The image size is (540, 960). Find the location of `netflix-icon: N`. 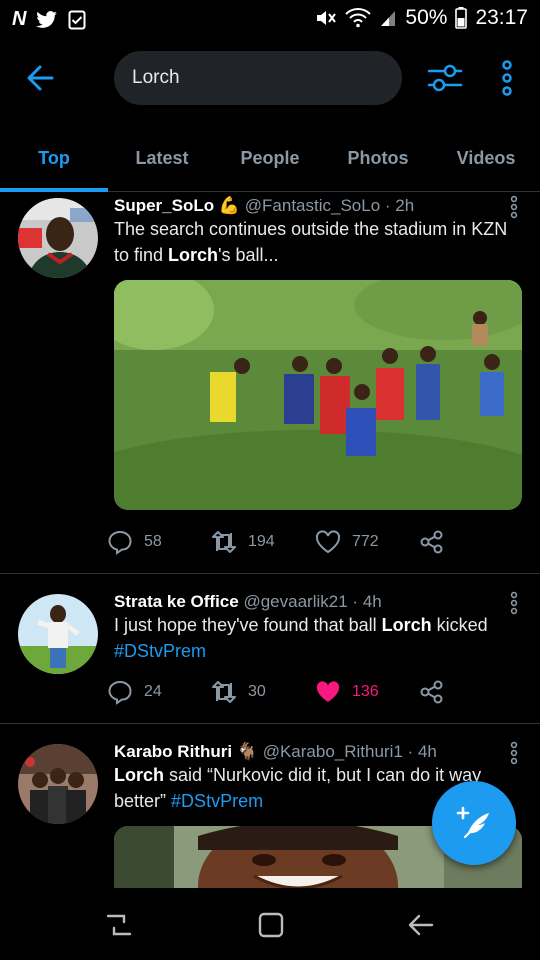

netflix-icon: N is located at coordinates (19, 19).